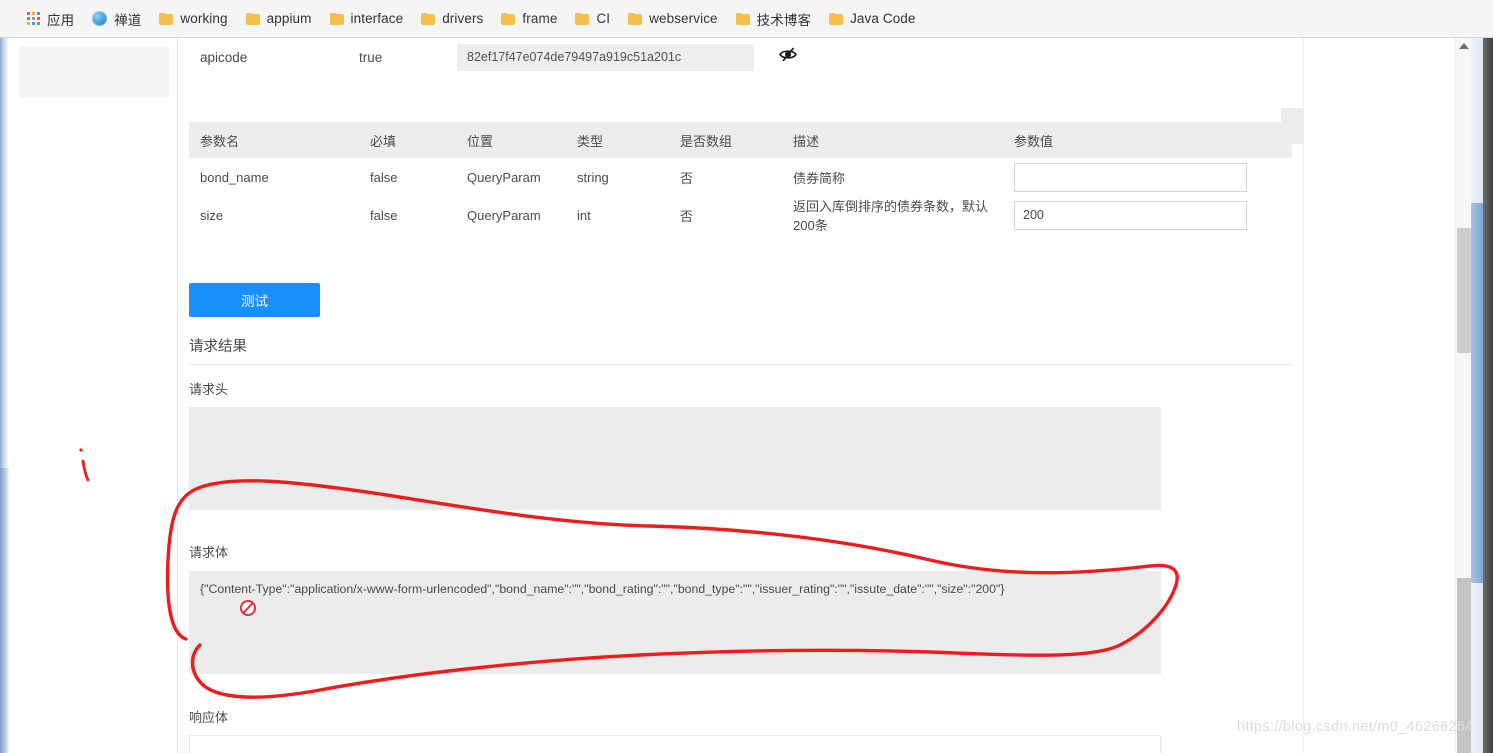 The height and width of the screenshot is (753, 1493). I want to click on bookmark-tech-blog: 技术博客, so click(773, 19).